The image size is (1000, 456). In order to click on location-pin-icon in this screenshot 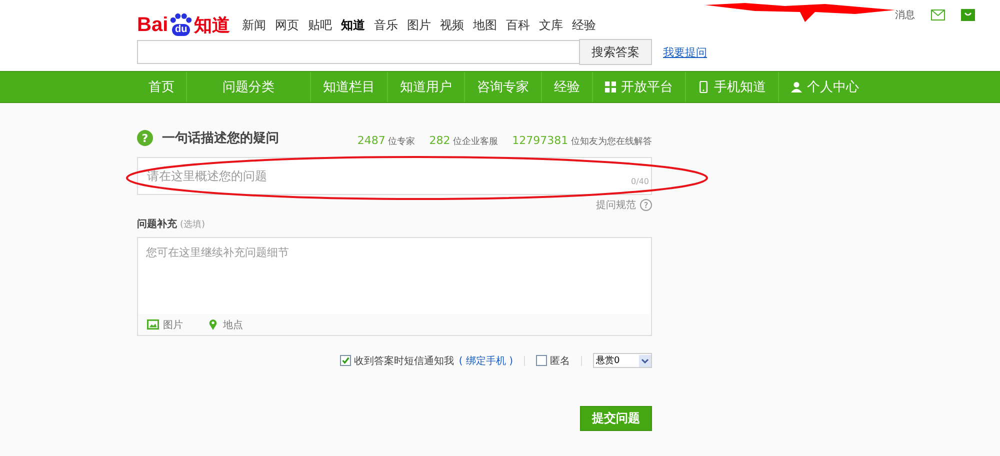, I will do `click(213, 324)`.